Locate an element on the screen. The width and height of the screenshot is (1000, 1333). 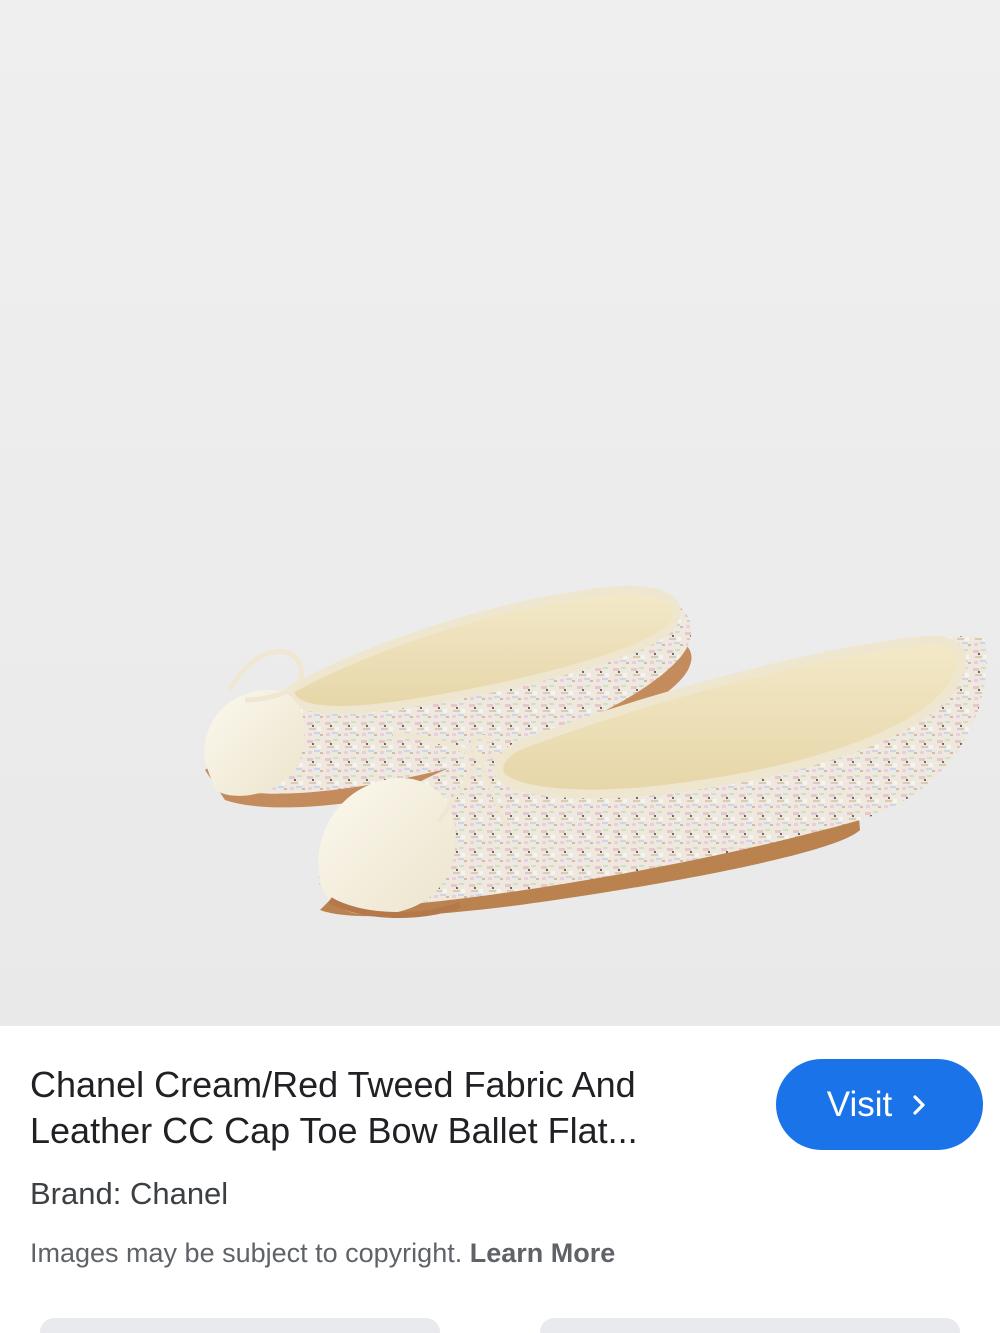
visit-button: Visit is located at coordinates (879, 1104).